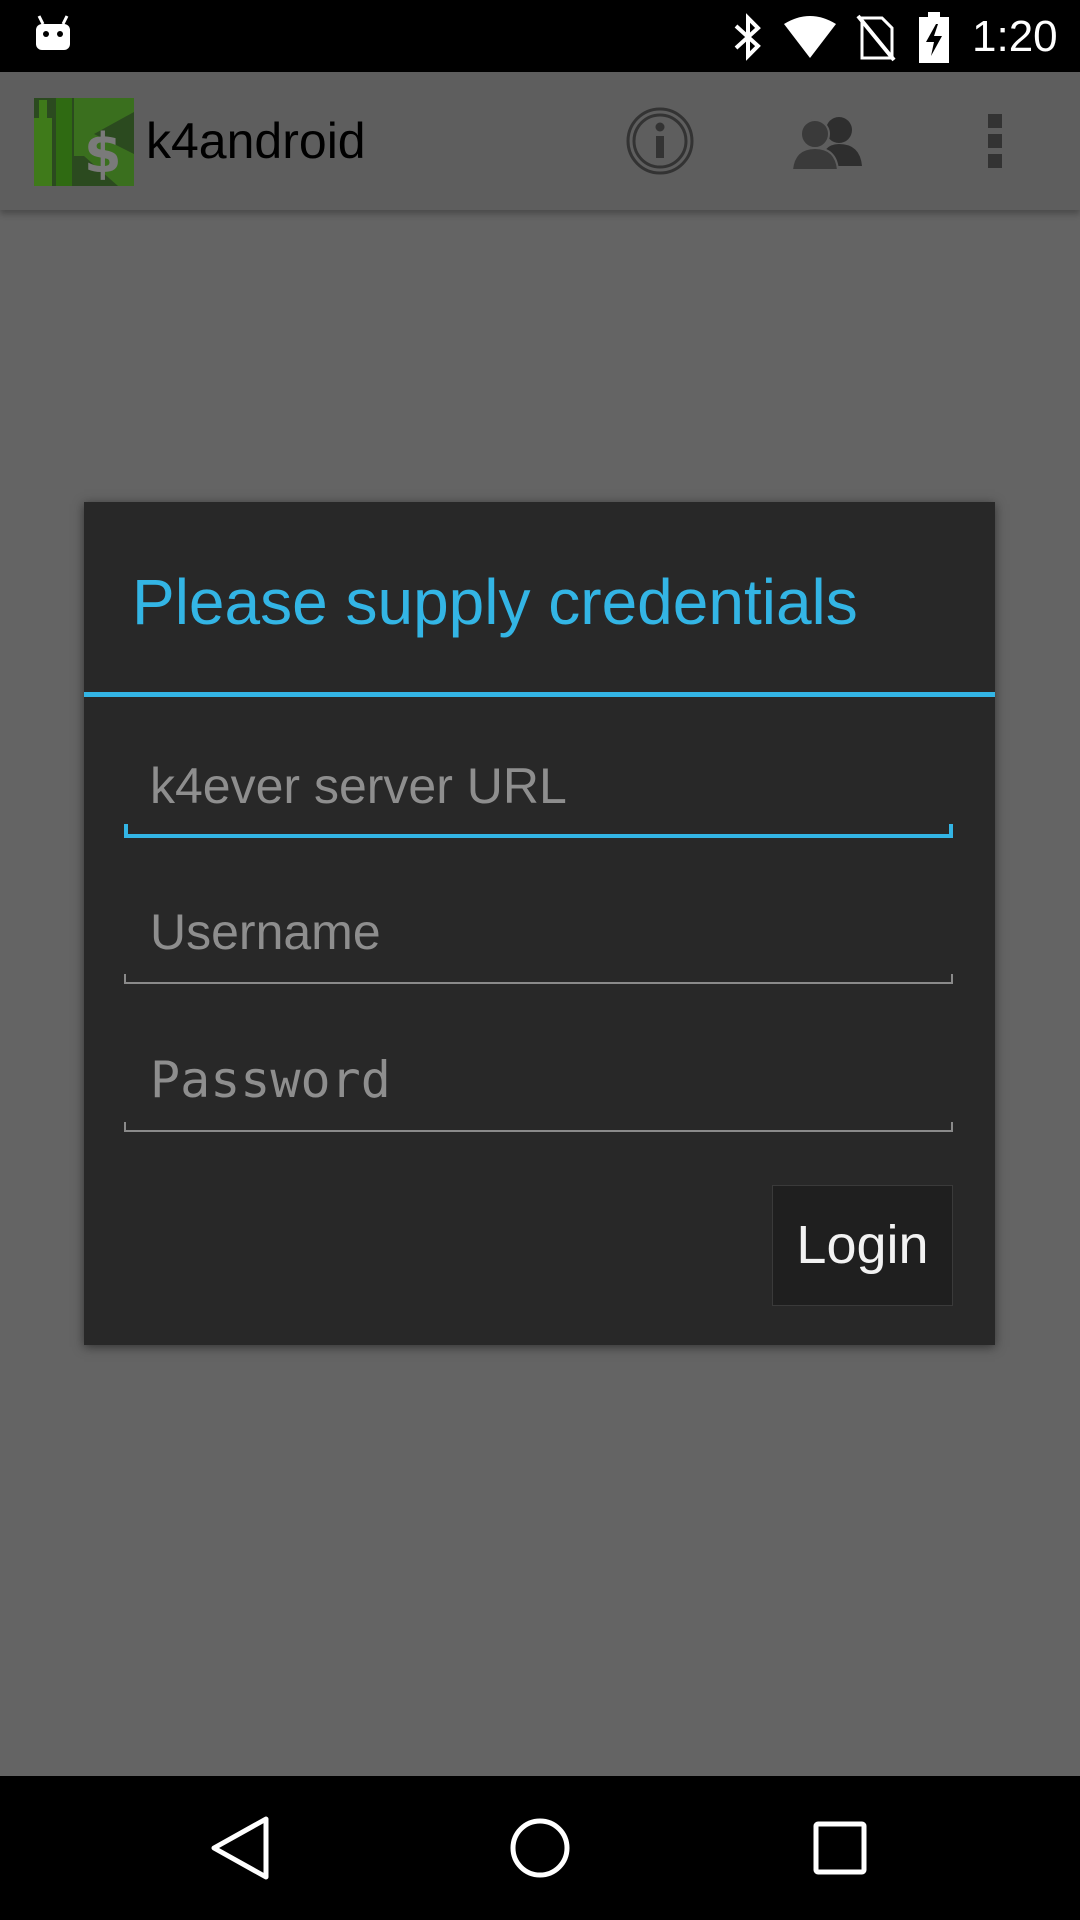  What do you see at coordinates (810, 37) in the screenshot?
I see `wifi-icon` at bounding box center [810, 37].